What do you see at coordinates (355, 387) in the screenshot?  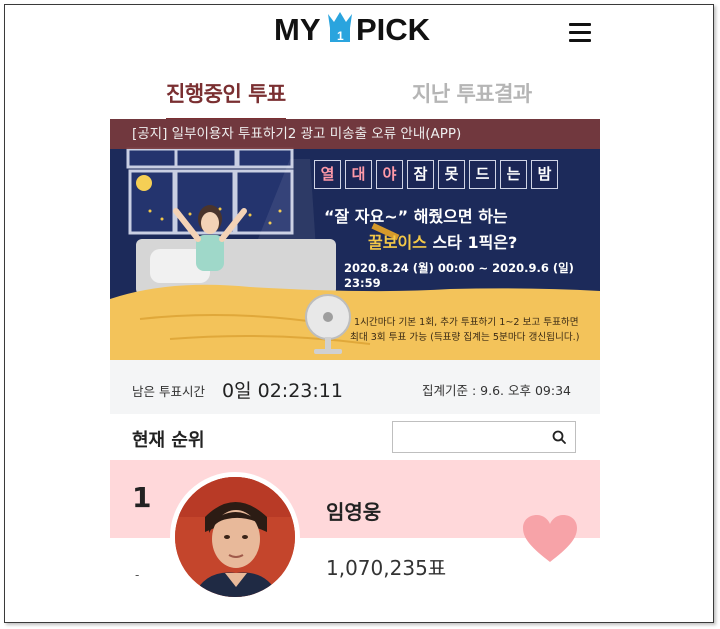 I see `vote-status-bar: 남은 투표시간 0일 02:23:11 집계기준 : 9.6. 오후 09:34` at bounding box center [355, 387].